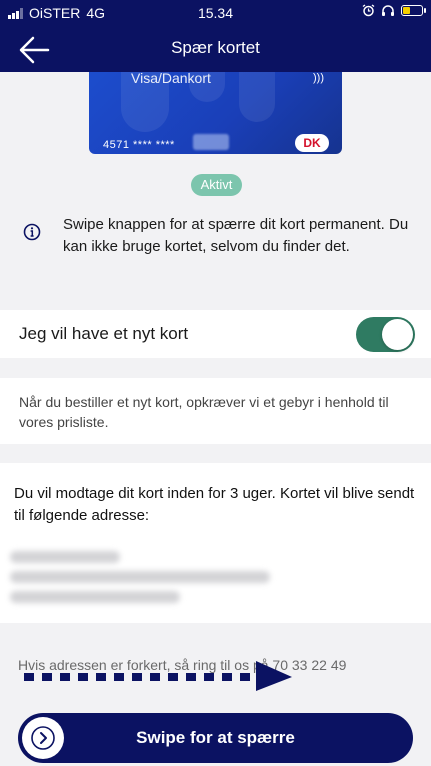 Image resolution: width=431 pixels, height=766 pixels. I want to click on status-icons, so click(394, 10).